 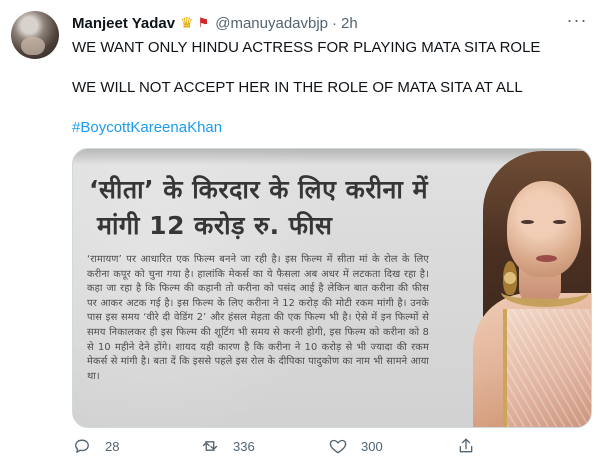 What do you see at coordinates (82, 446) in the screenshot?
I see `reply-icon` at bounding box center [82, 446].